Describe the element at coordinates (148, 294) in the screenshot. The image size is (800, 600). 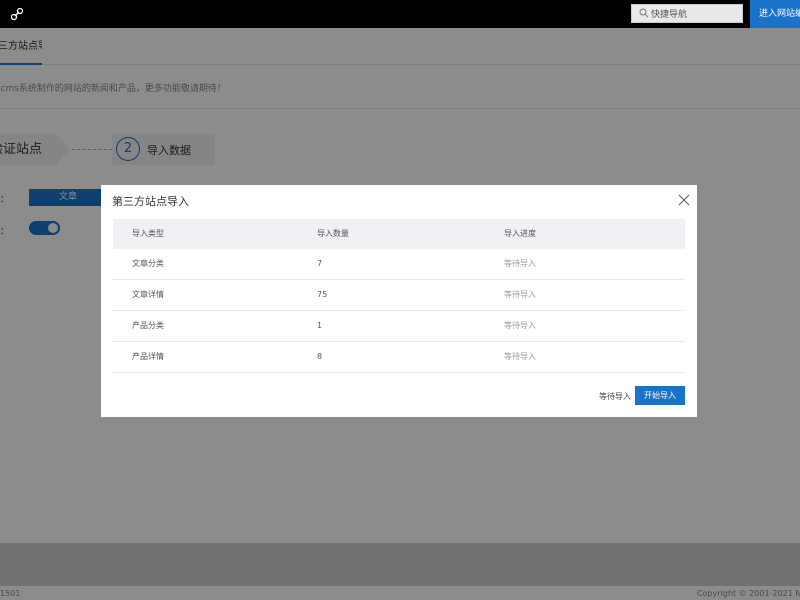
I see `row-type: 文章详情` at that location.